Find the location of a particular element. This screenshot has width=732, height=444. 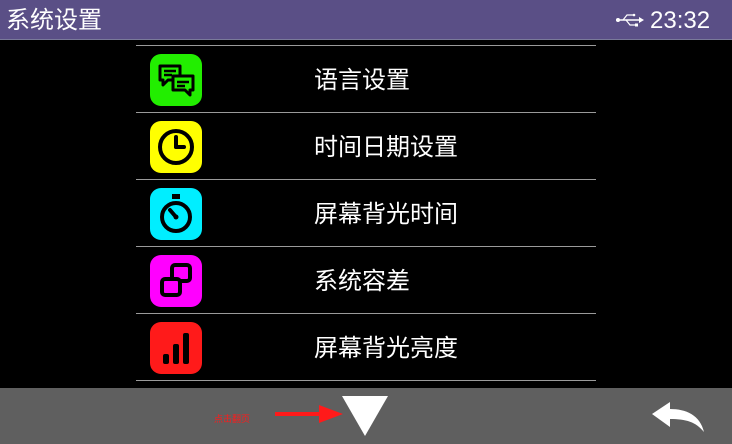

brightness-bars-icon is located at coordinates (176, 348).